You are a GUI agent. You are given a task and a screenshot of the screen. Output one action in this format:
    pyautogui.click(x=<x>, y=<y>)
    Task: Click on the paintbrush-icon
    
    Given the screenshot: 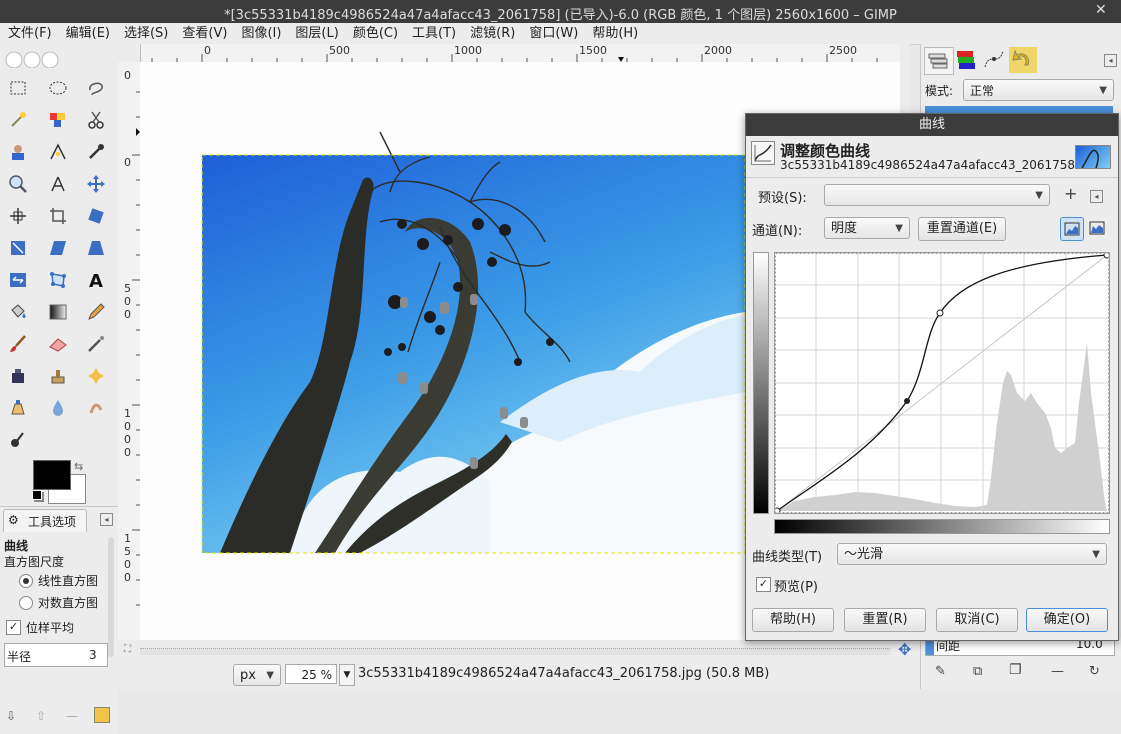 What is the action you would take?
    pyautogui.click(x=18, y=344)
    